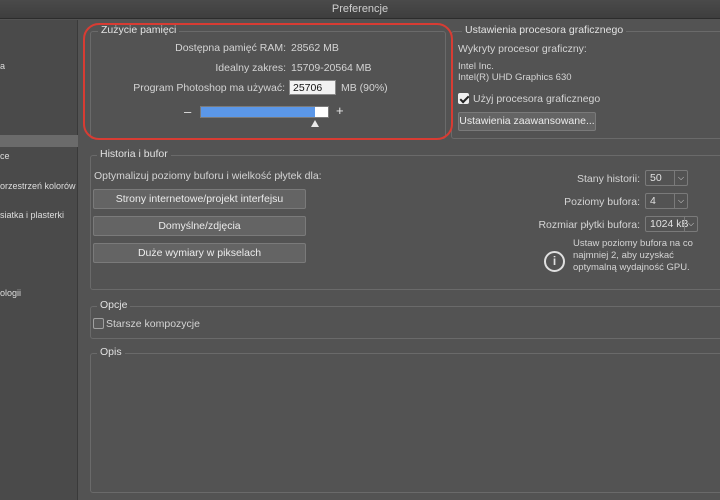 Image resolution: width=720 pixels, height=500 pixels. What do you see at coordinates (544, 30) in the screenshot?
I see `gpu-settings-title: Ustawienia procesora graficznego` at bounding box center [544, 30].